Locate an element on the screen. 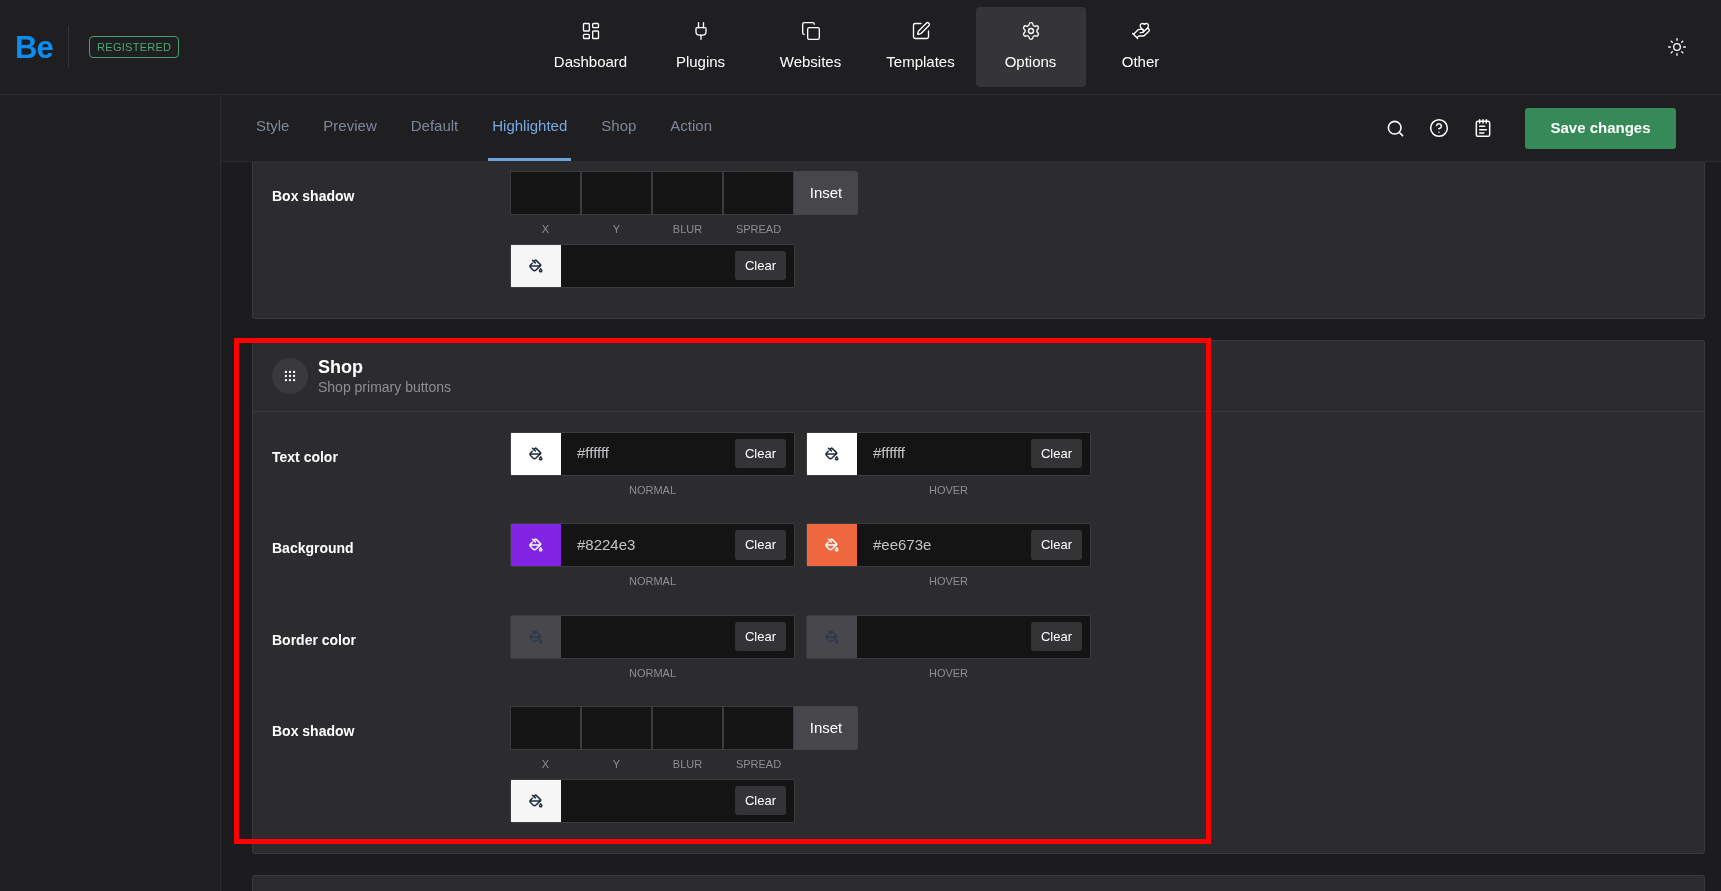 This screenshot has height=891, width=1721. color-value: #8224e3 is located at coordinates (606, 544).